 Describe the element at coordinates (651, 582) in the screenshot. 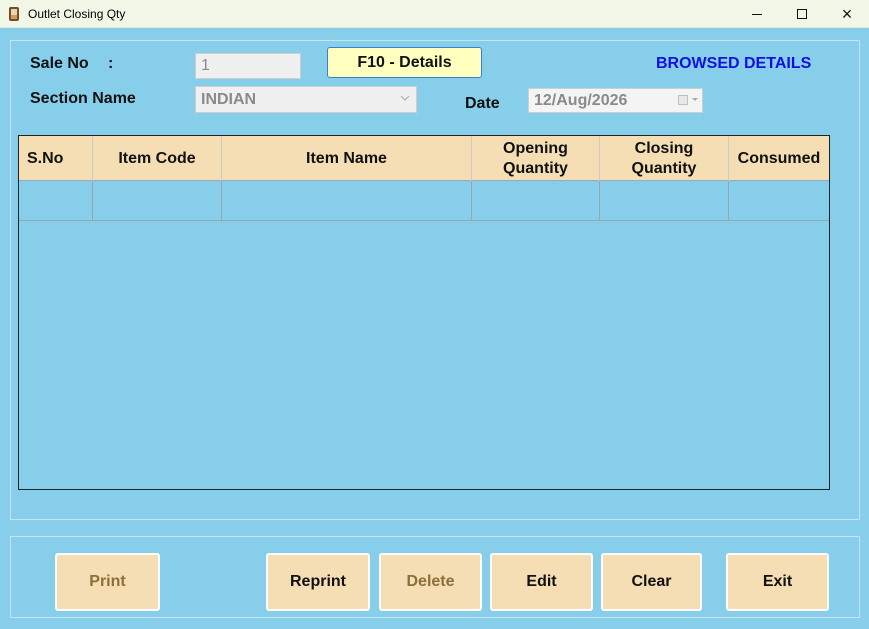

I see `clear-button: Clear` at that location.